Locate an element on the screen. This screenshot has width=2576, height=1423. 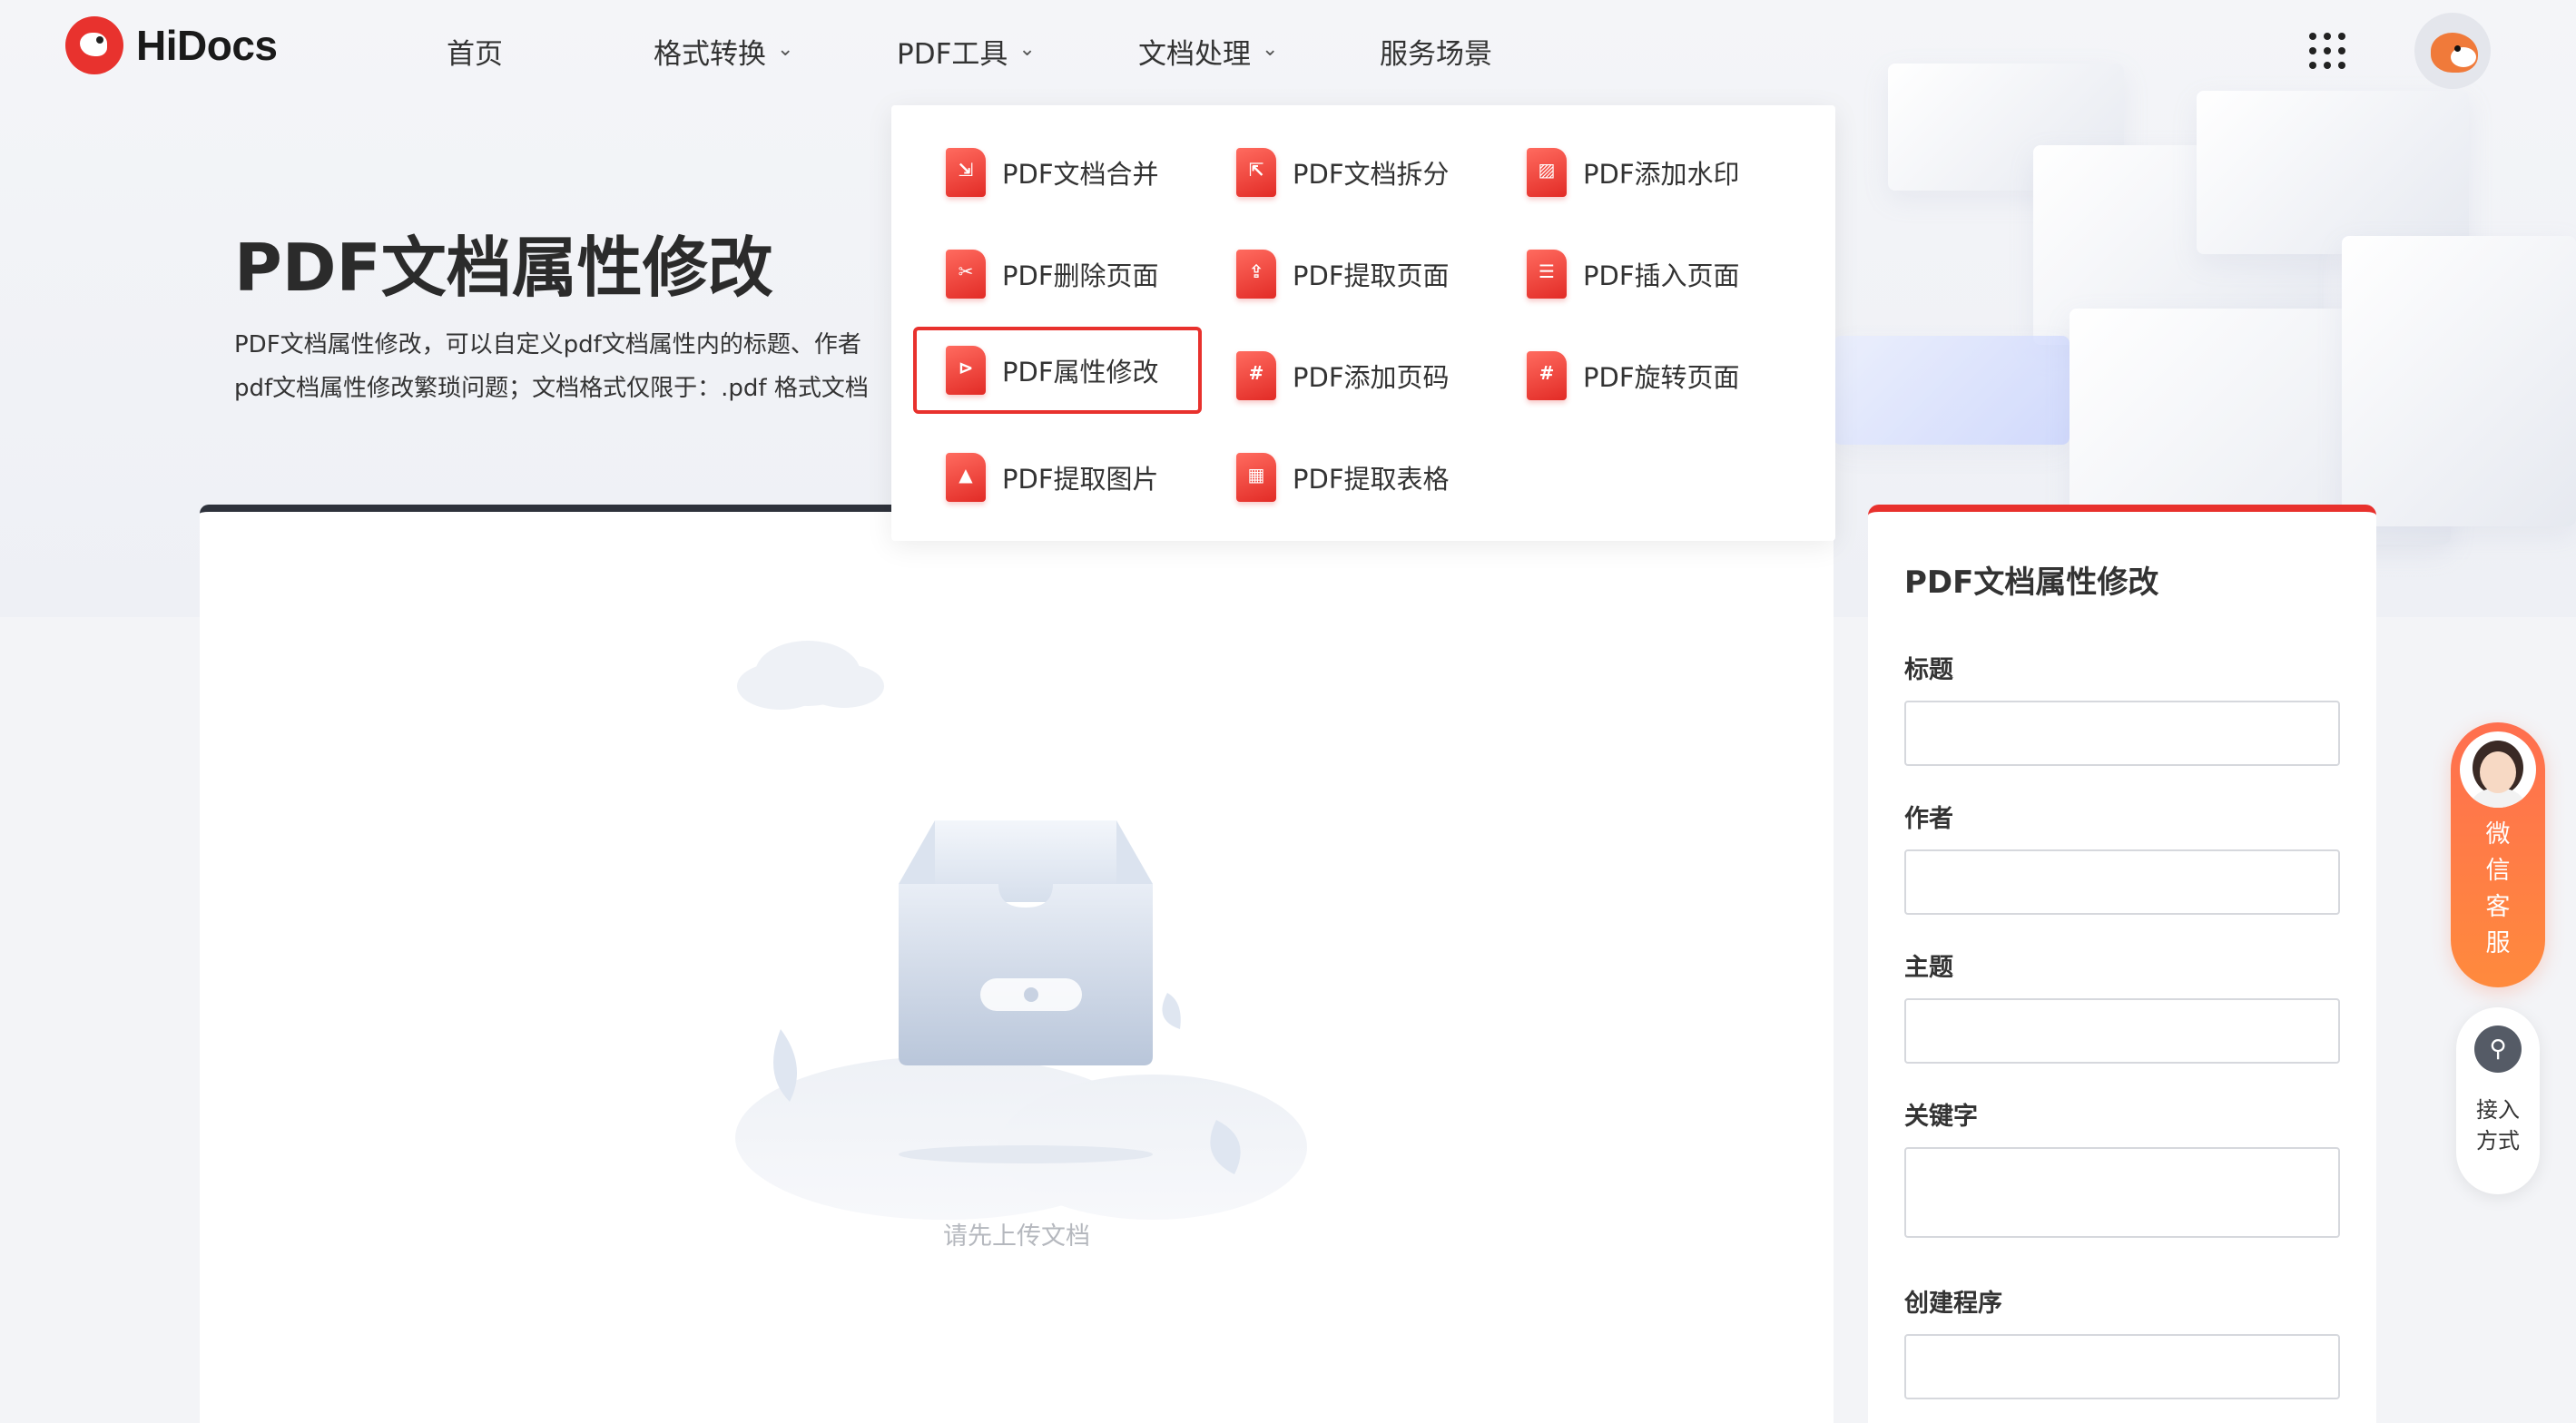
menu-item-label: PDF旋转页面 is located at coordinates (1661, 378).